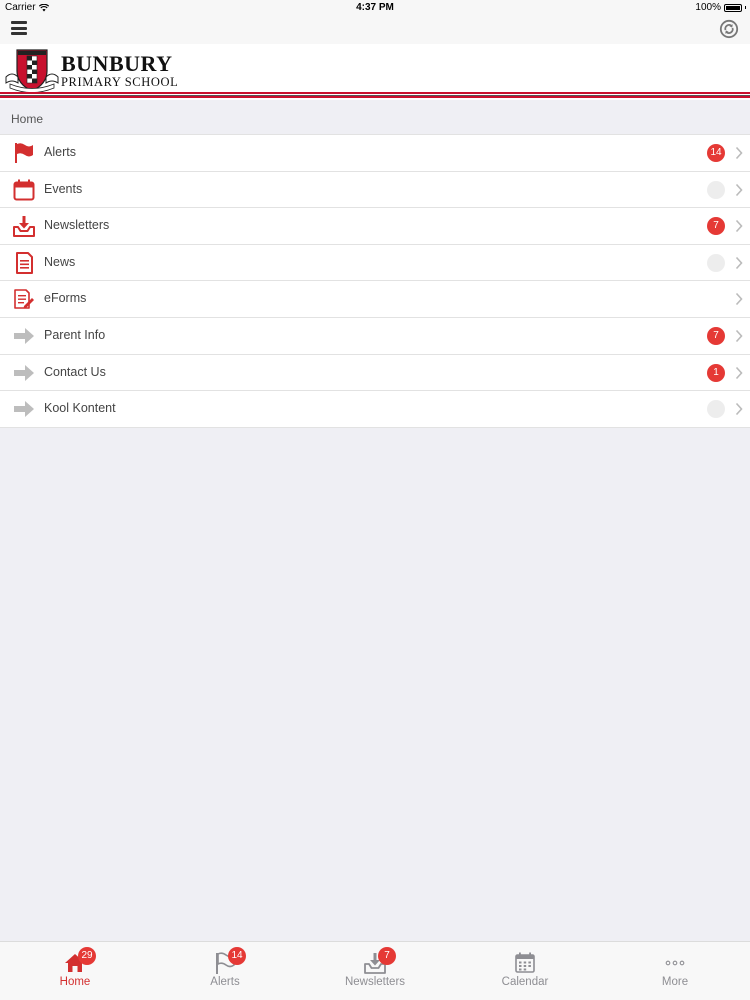  Describe the element at coordinates (80, 408) in the screenshot. I see `menu-item-label: Kool Kontent` at that location.